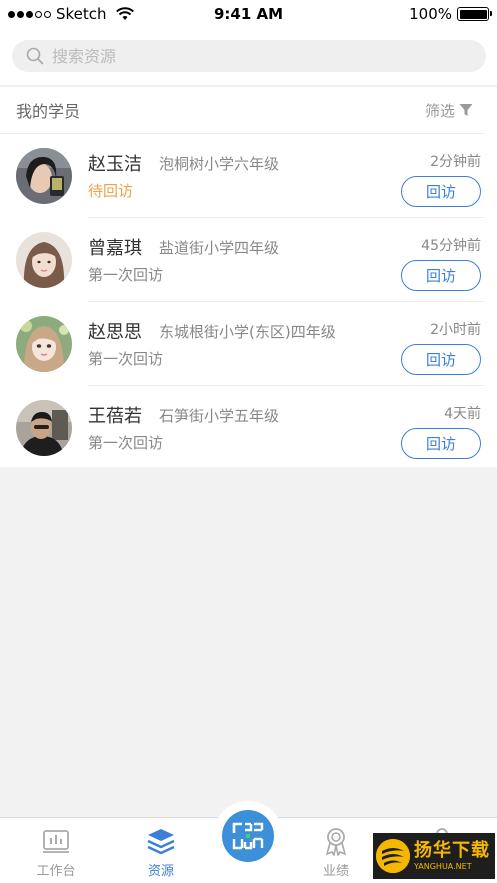  What do you see at coordinates (115, 416) in the screenshot?
I see `student-name: 王蓓若` at bounding box center [115, 416].